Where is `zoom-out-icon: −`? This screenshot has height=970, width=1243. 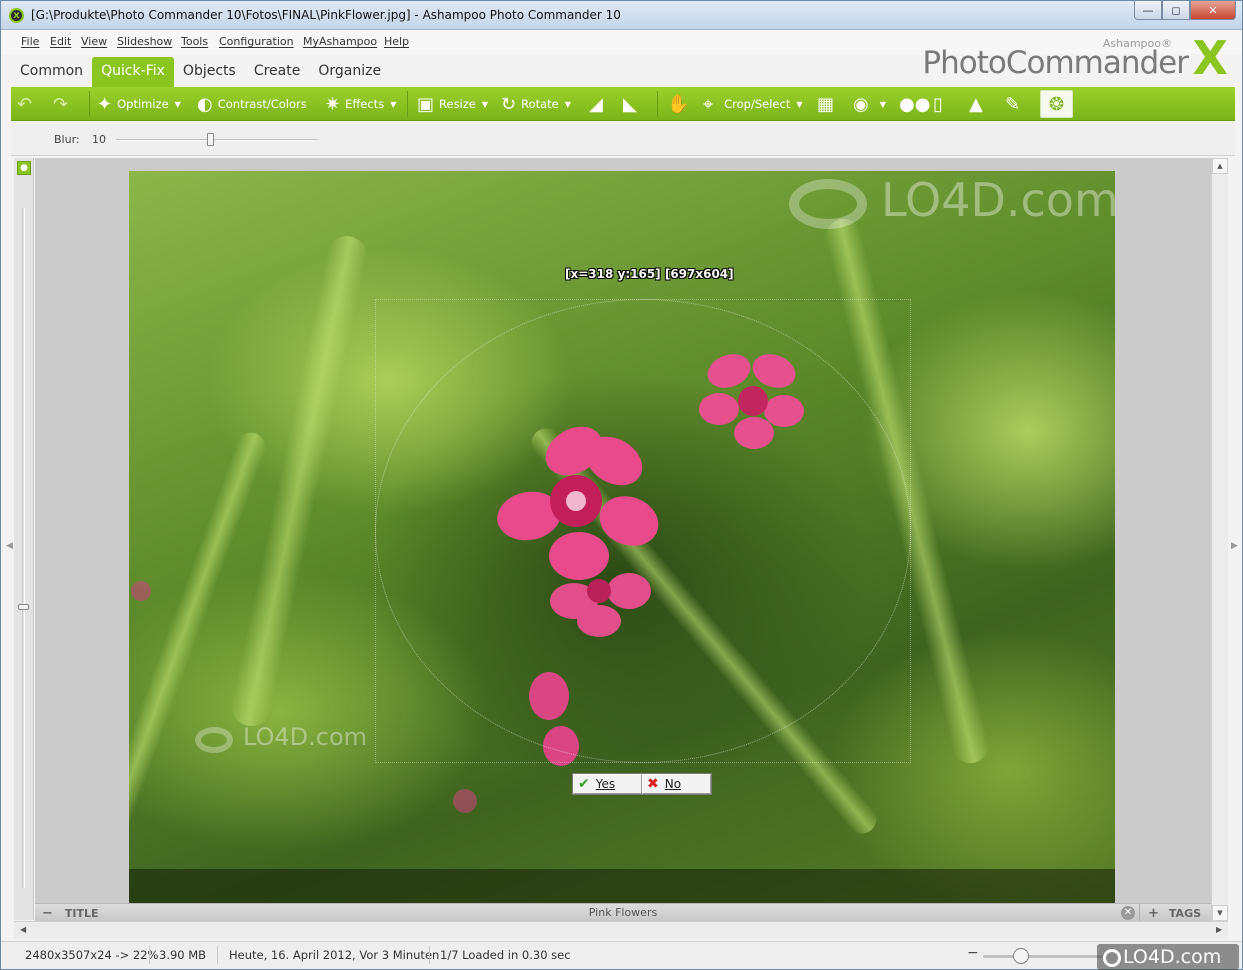
zoom-out-icon: − is located at coordinates (973, 953).